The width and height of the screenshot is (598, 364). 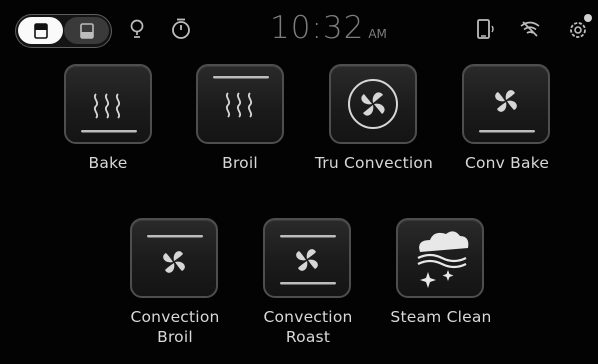 What do you see at coordinates (308, 327) in the screenshot?
I see `convection-roast-label: Convection Roast` at bounding box center [308, 327].